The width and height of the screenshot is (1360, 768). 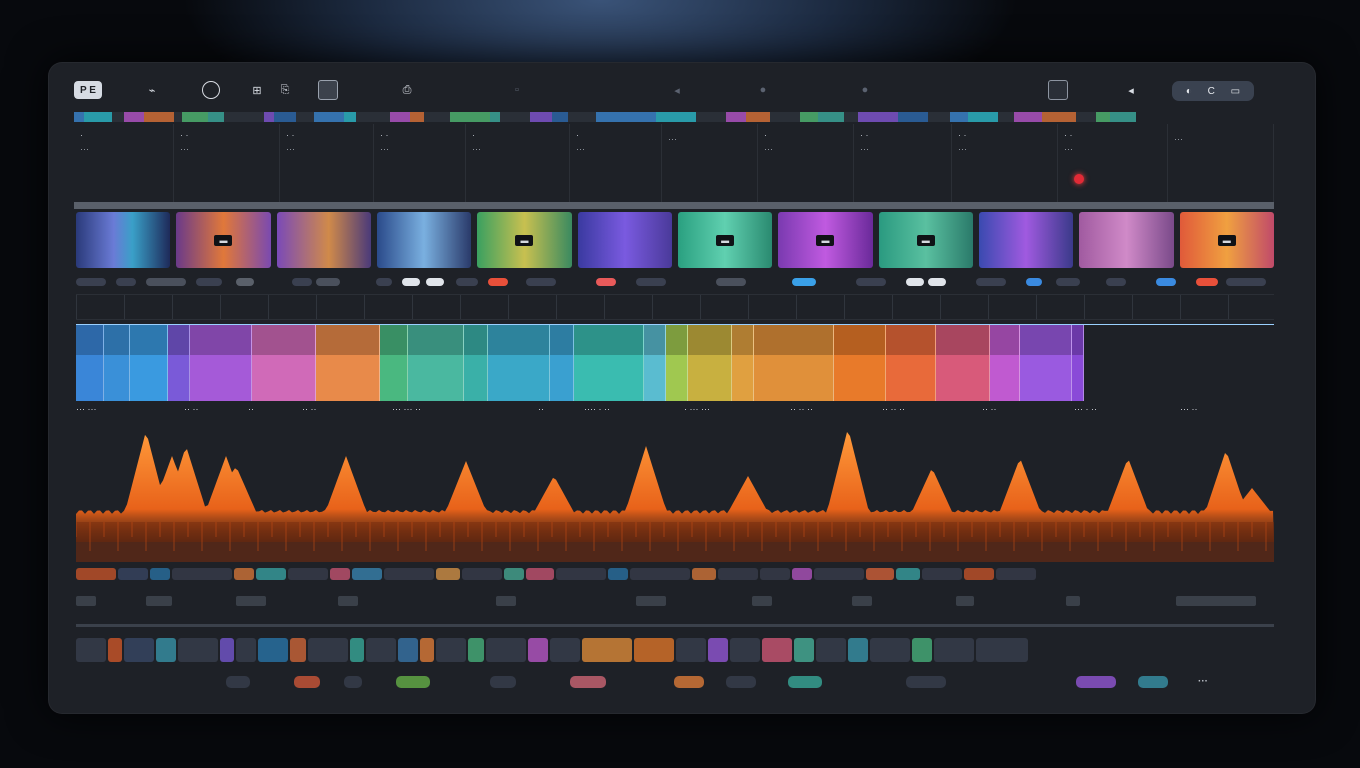 I want to click on link-icon: ◂, so click(x=677, y=90).